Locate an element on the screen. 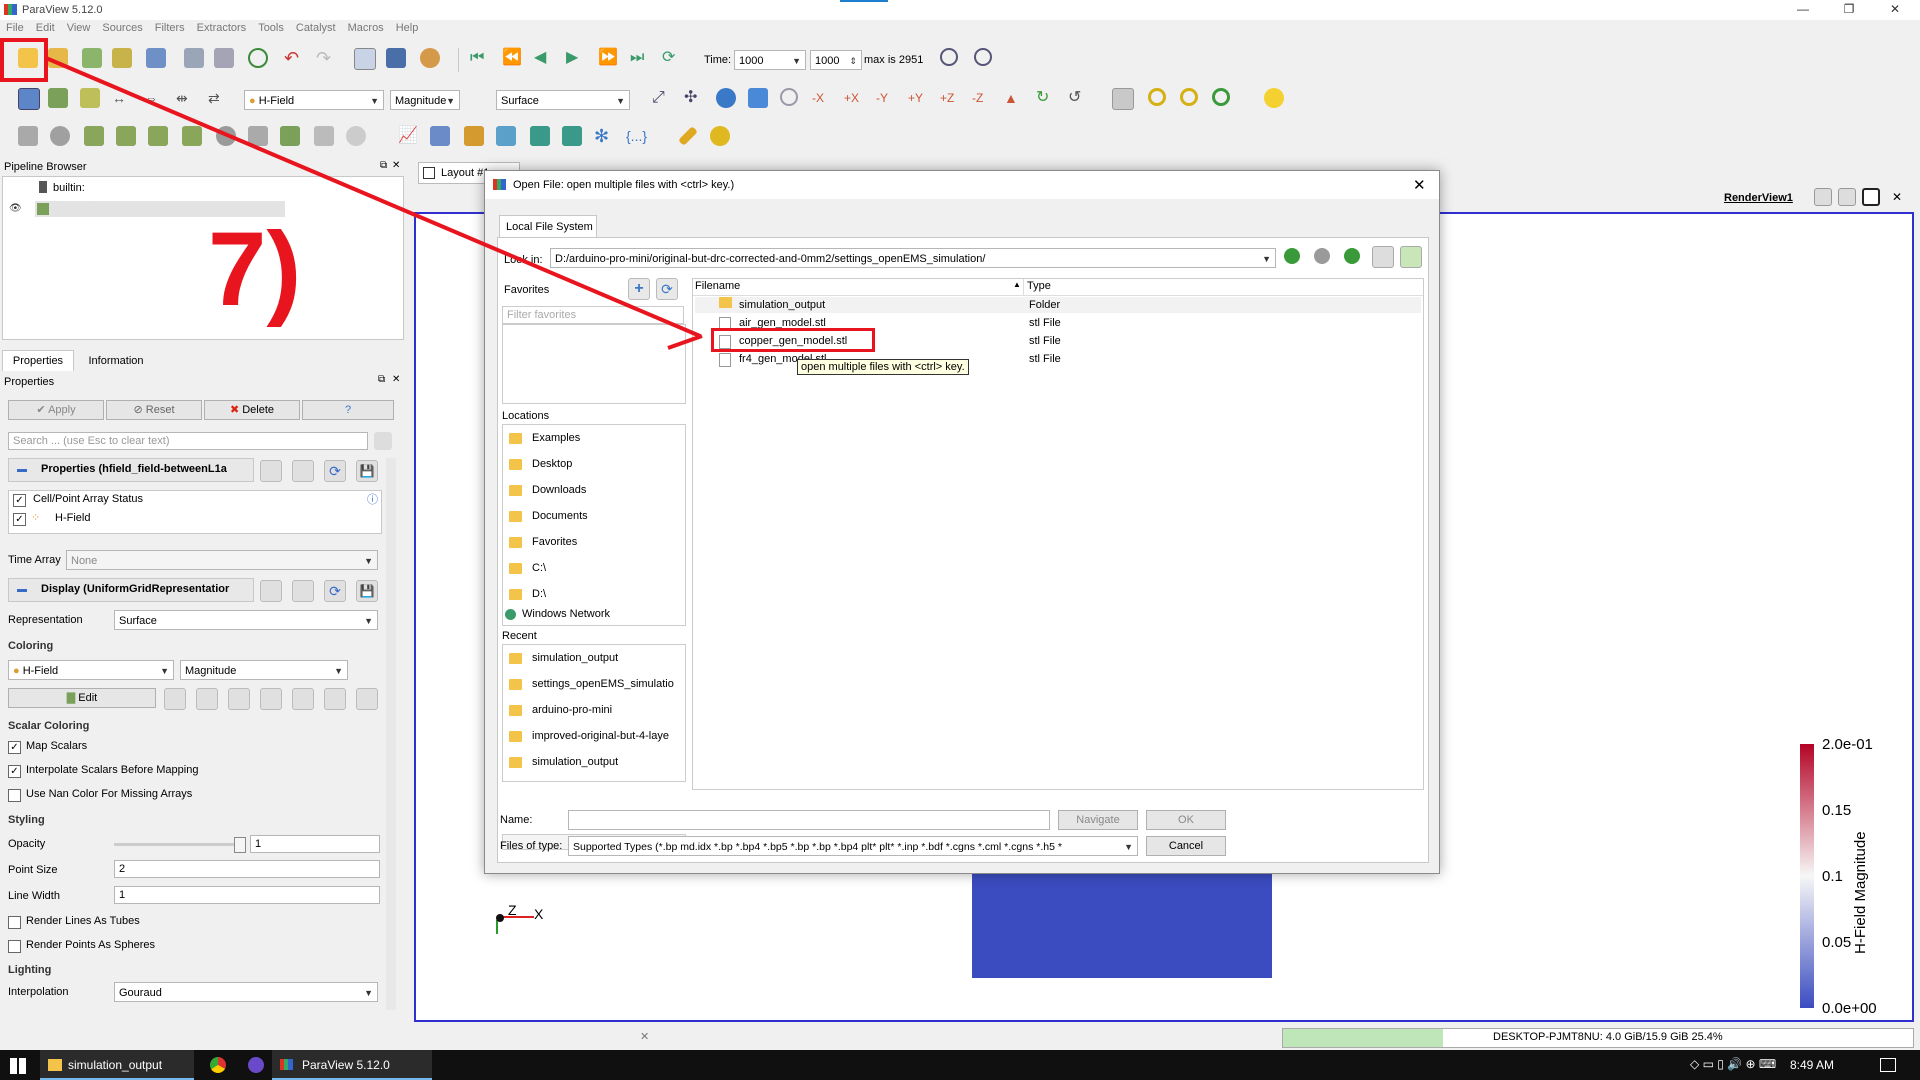 The image size is (1920, 1080). annotation-arrow-line is located at coordinates (373, 197).